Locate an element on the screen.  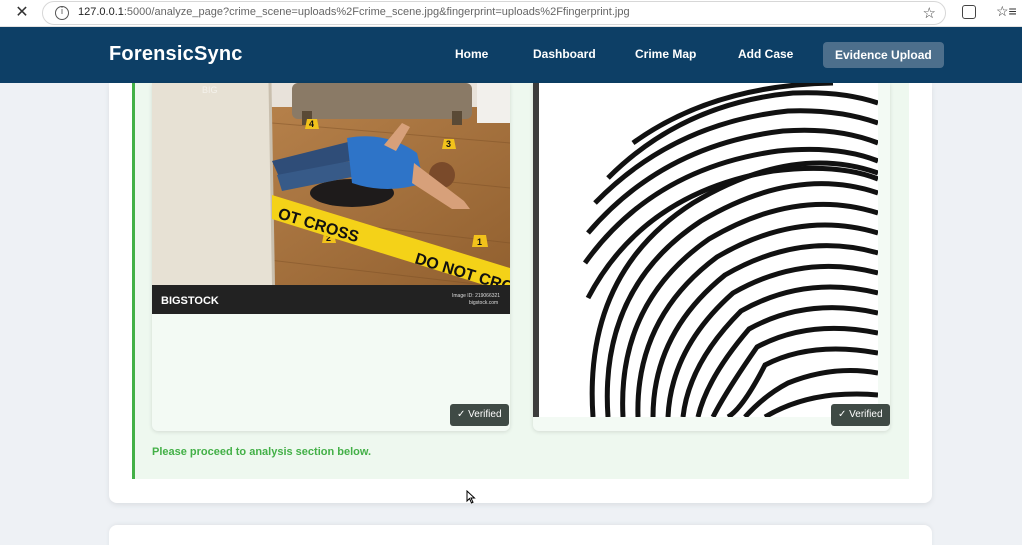
nav-link-add-case: Add Case is located at coordinates (765, 54).